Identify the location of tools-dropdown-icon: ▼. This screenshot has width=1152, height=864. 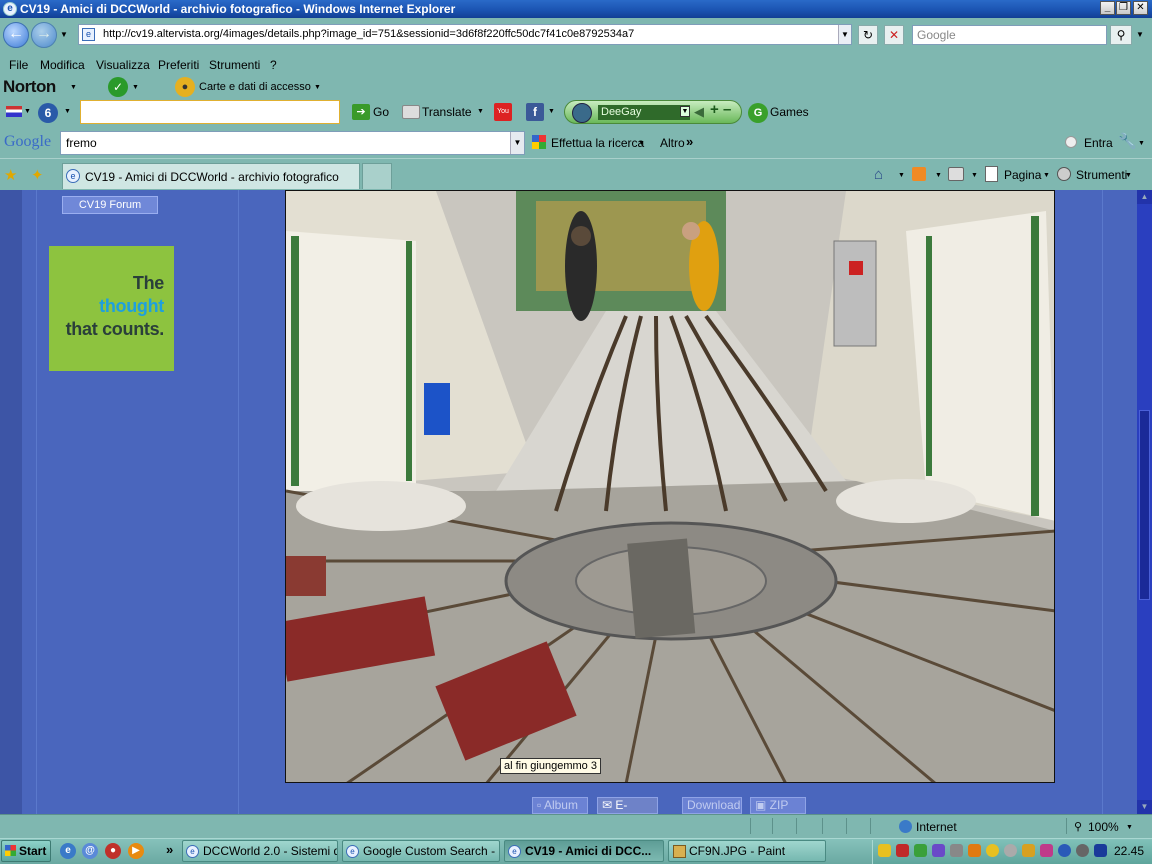
(1128, 175).